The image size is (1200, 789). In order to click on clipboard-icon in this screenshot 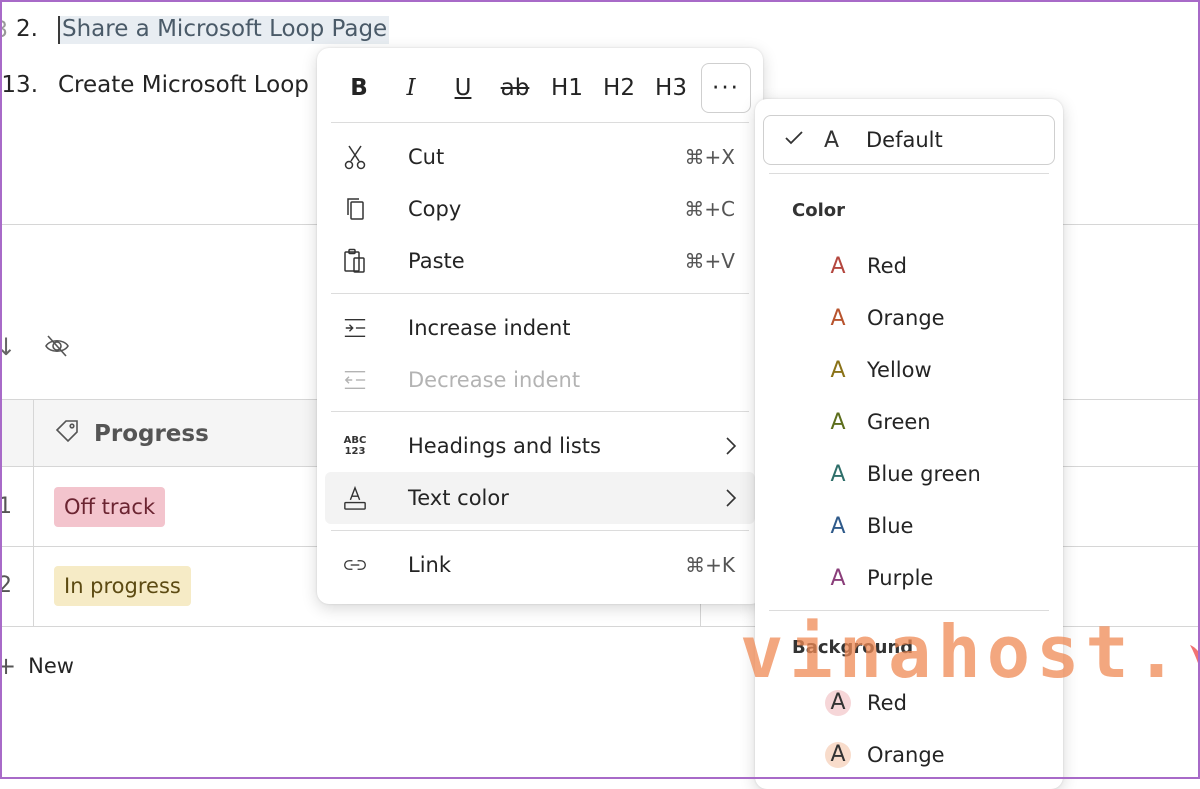, I will do `click(355, 261)`.